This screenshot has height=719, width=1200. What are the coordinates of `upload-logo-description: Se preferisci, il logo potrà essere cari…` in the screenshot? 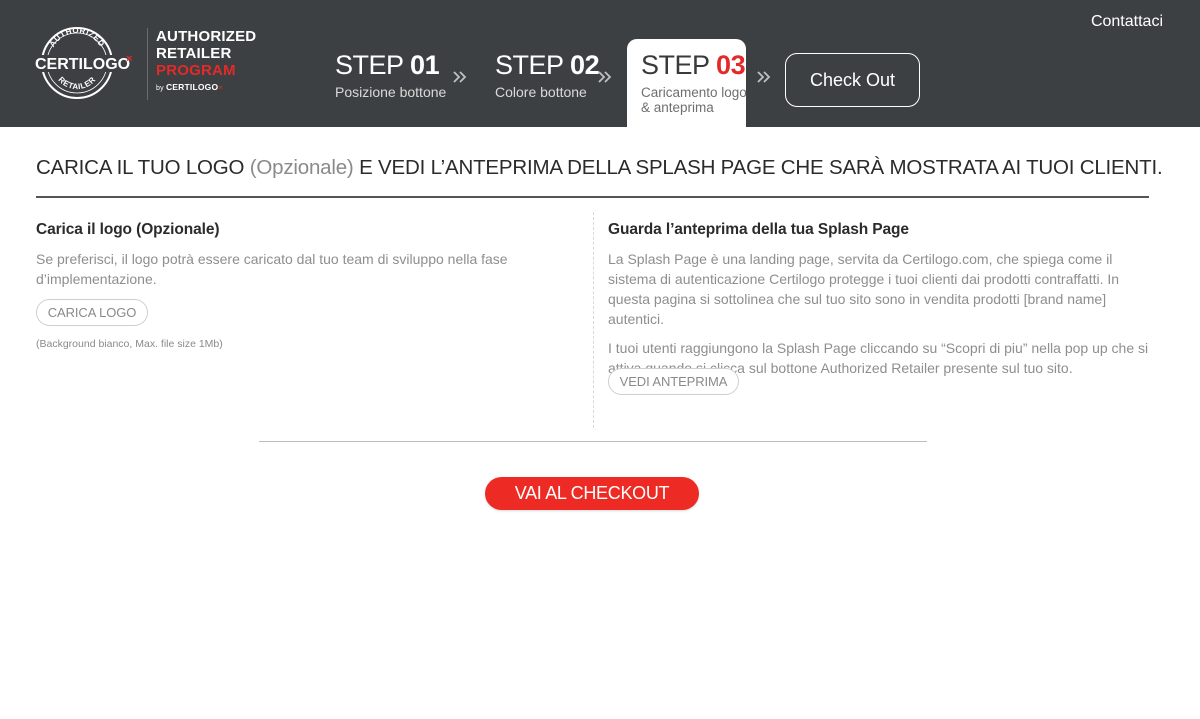 It's located at (272, 269).